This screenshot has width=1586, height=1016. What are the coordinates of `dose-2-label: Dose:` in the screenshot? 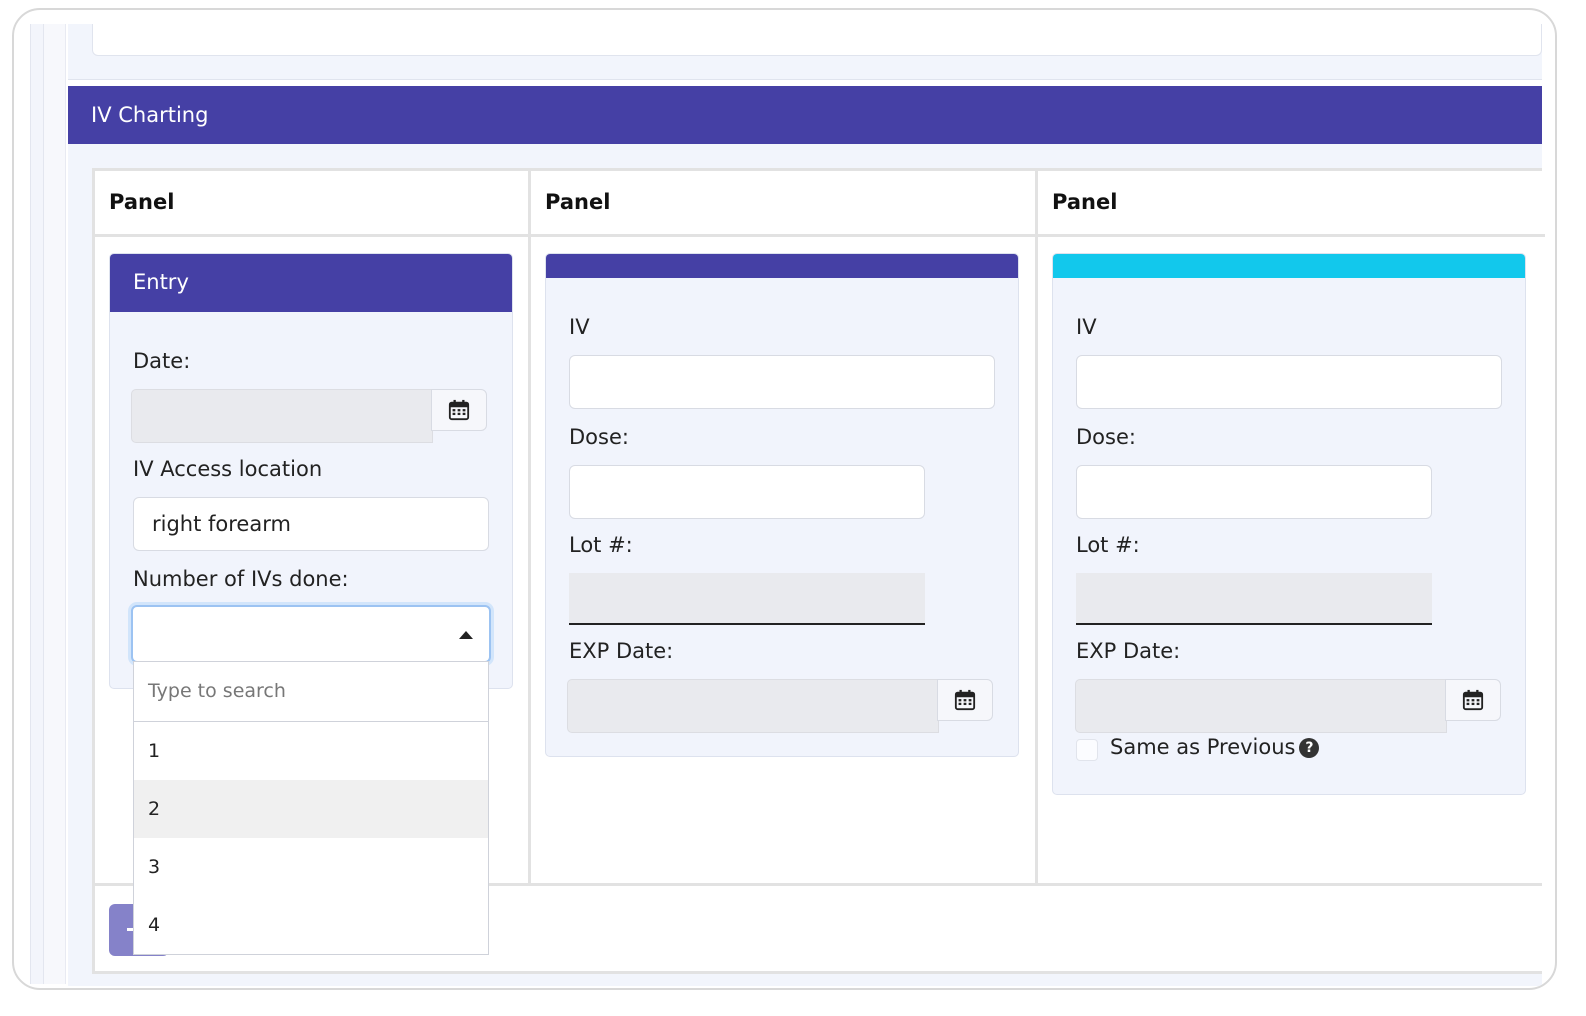 It's located at (1106, 437).